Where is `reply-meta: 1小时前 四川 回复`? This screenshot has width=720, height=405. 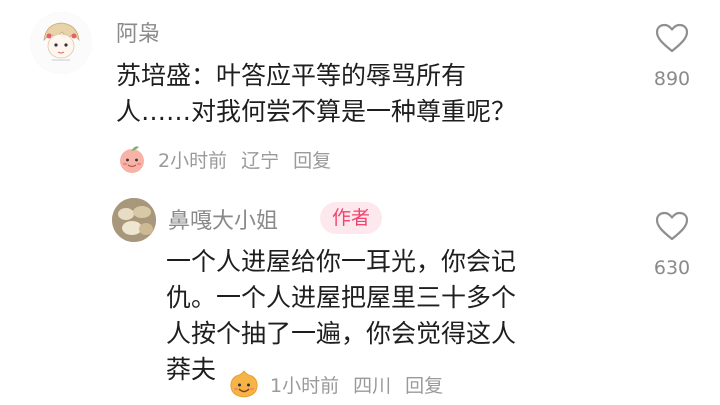
reply-meta: 1小时前 四川 回复 is located at coordinates (342, 384).